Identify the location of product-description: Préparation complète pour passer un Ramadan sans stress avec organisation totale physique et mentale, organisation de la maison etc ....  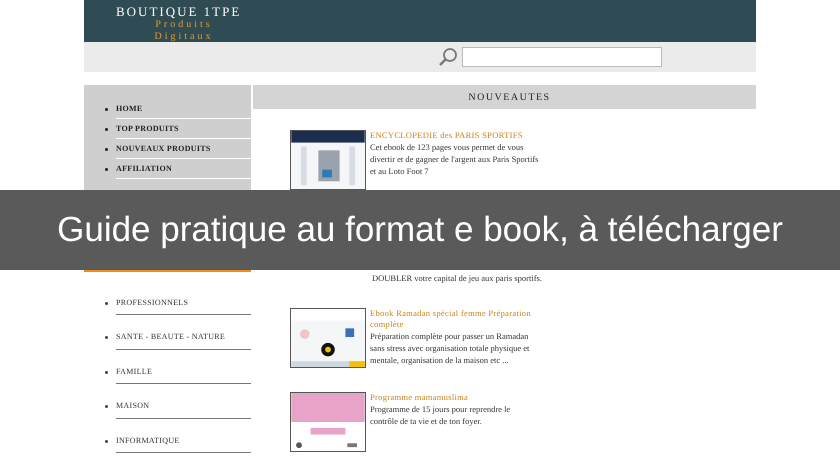
(450, 348).